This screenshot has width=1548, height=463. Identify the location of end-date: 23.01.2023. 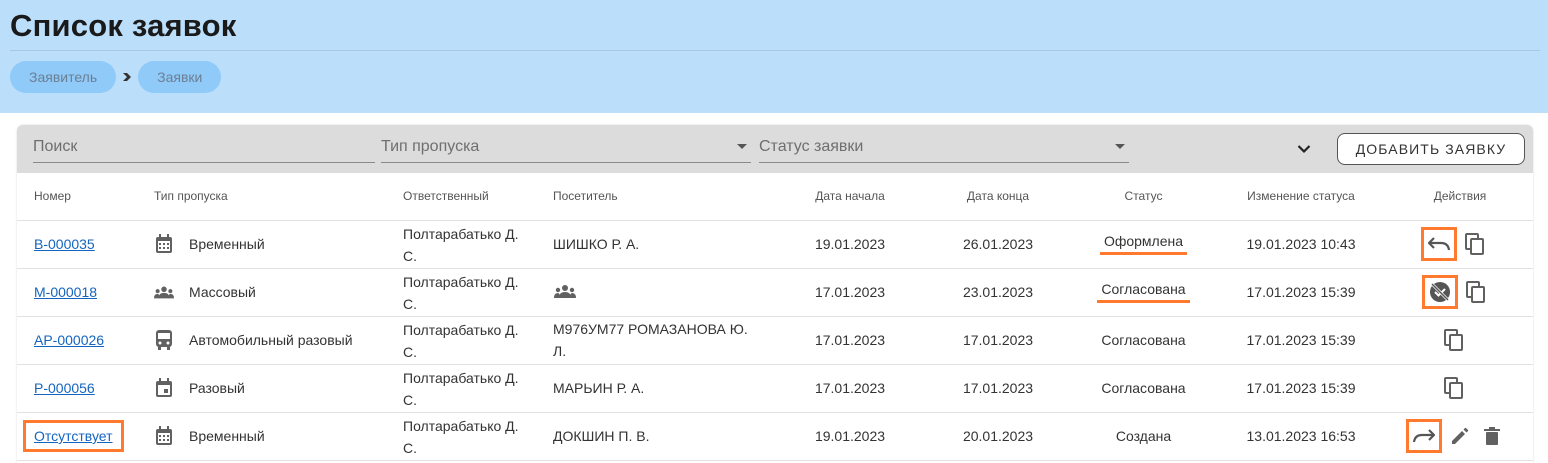
(998, 292).